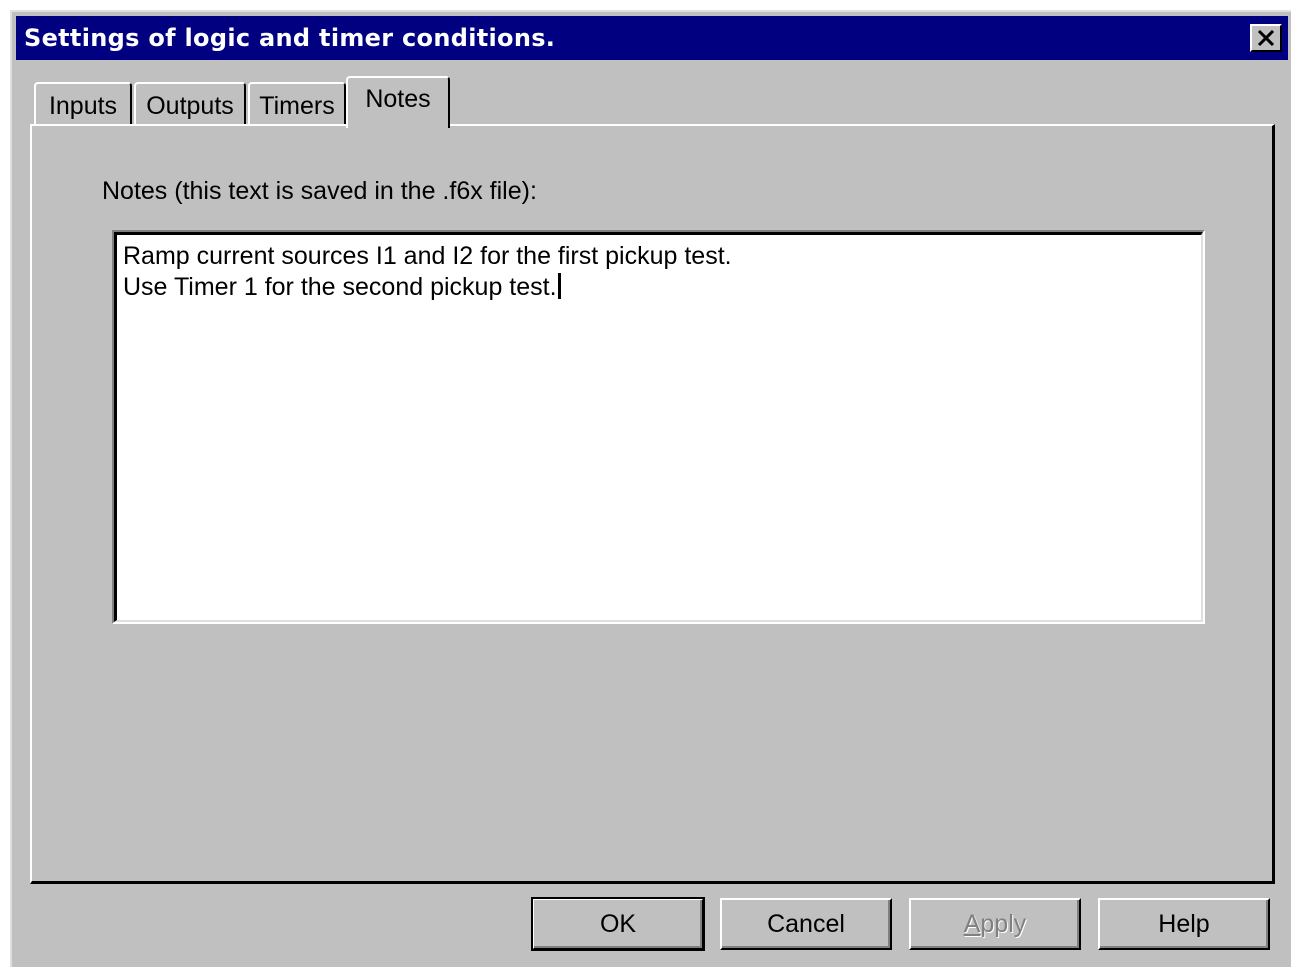 The width and height of the screenshot is (1291, 967). Describe the element at coordinates (340, 287) in the screenshot. I see `notes-line-2-text: Use Timer 1 for the second pickup test.` at that location.